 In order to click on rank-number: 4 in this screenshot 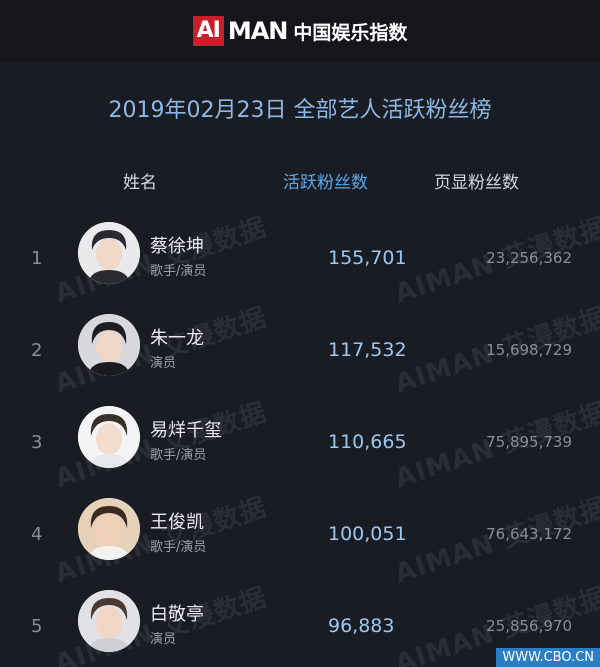, I will do `click(37, 534)`.